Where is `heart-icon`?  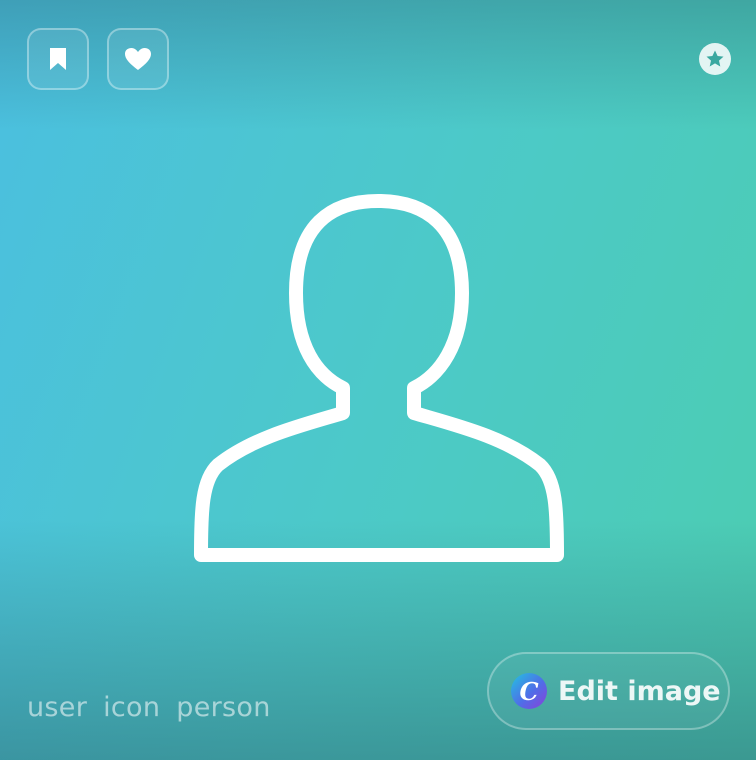
heart-icon is located at coordinates (138, 59).